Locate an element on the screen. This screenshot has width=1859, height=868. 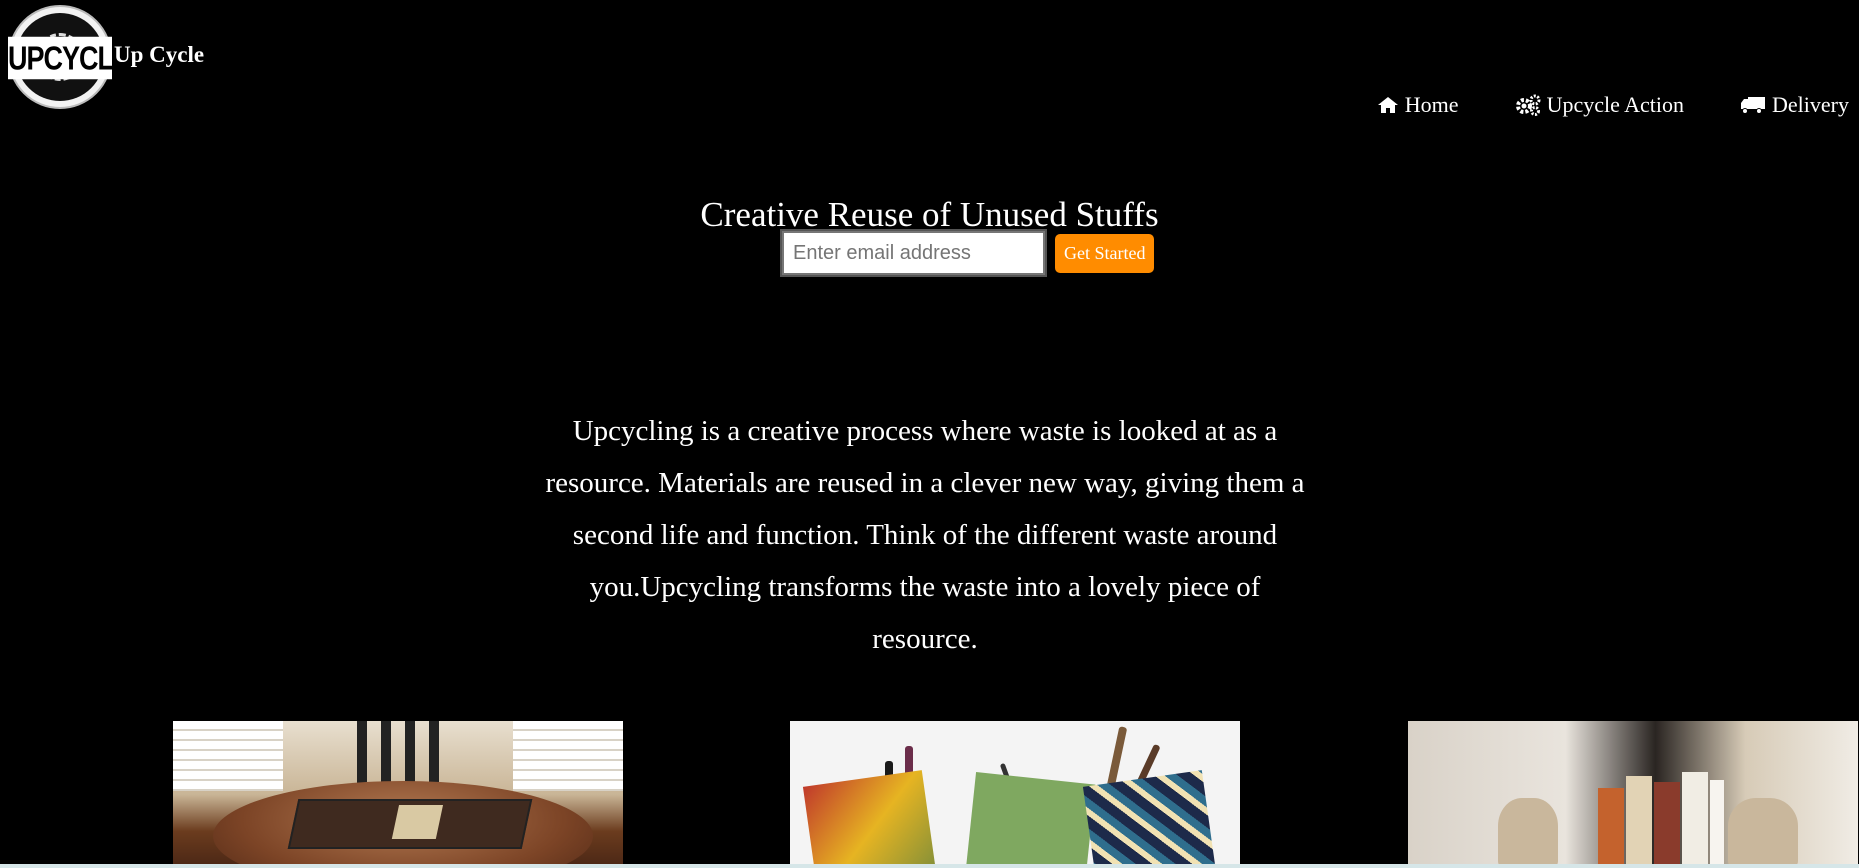
book-shelf-photo is located at coordinates (1633, 794).